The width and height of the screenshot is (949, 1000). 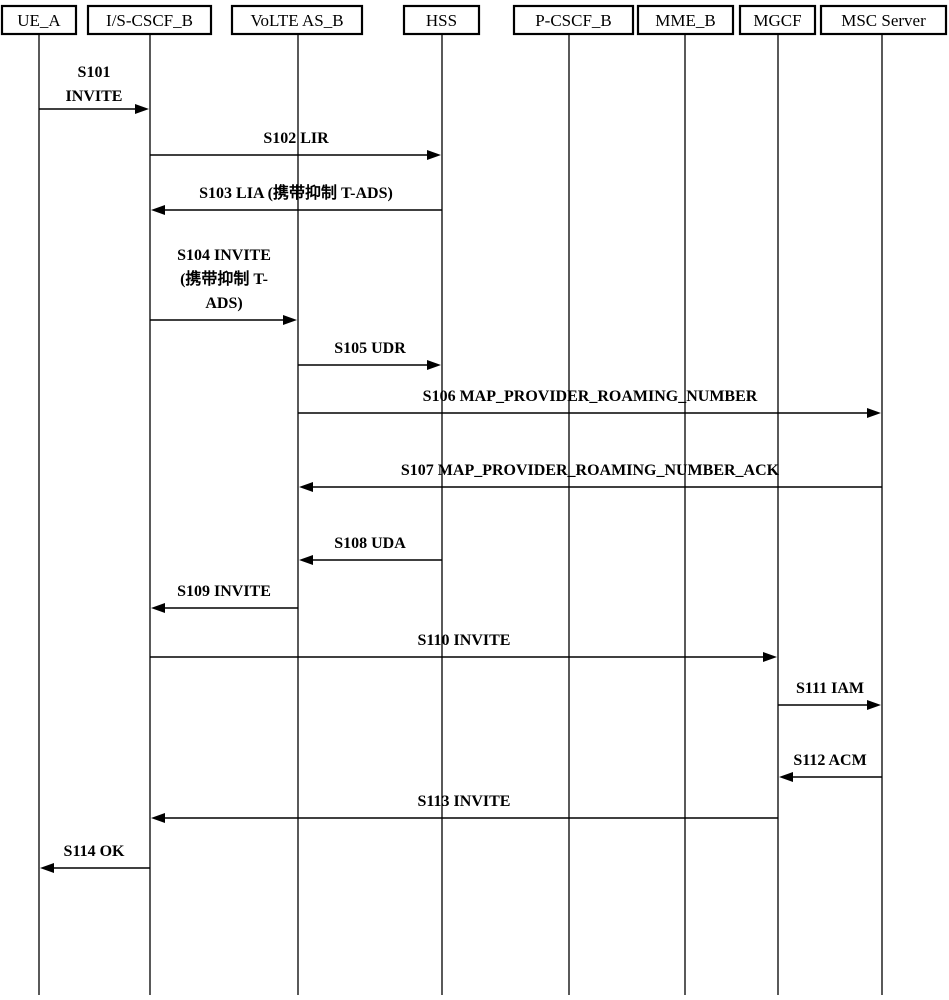 I want to click on participant-label: MME_B, so click(x=685, y=20).